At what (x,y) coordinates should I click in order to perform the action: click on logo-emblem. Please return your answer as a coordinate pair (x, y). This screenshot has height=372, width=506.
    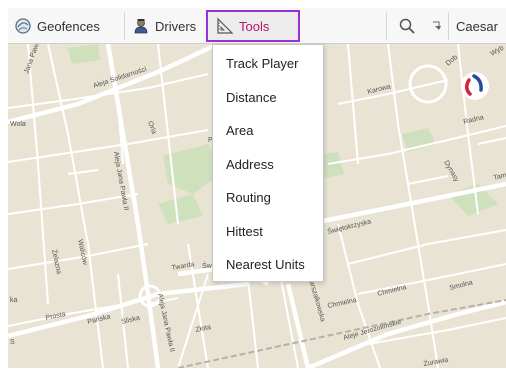
    Looking at the image, I should click on (475, 86).